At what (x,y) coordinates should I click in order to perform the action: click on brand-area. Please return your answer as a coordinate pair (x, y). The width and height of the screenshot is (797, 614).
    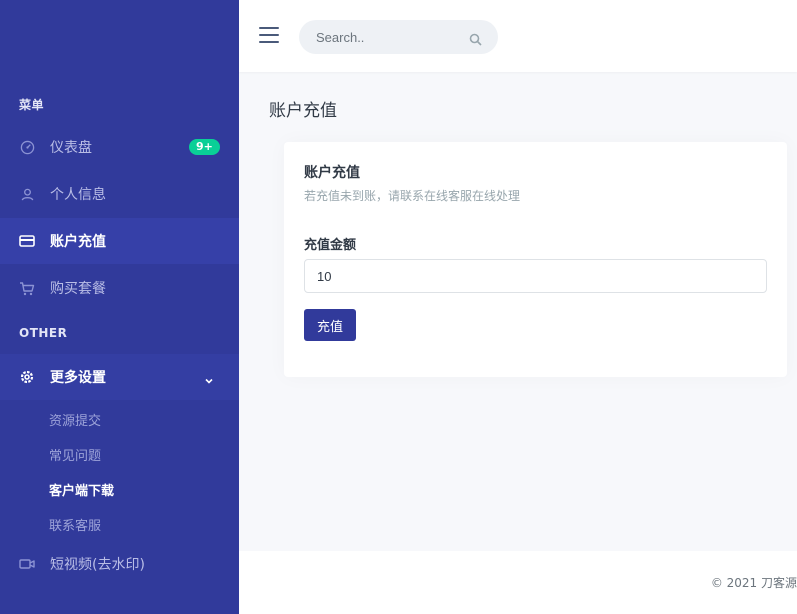
    Looking at the image, I should click on (119, 36).